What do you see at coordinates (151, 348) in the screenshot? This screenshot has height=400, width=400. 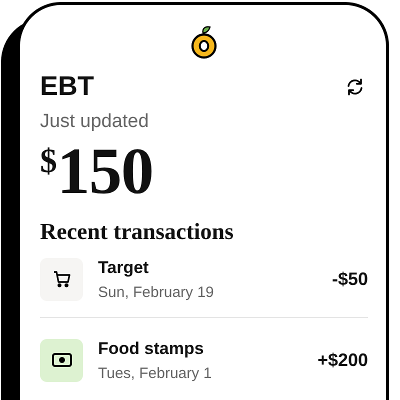 I see `transaction-name: Food stamps` at bounding box center [151, 348].